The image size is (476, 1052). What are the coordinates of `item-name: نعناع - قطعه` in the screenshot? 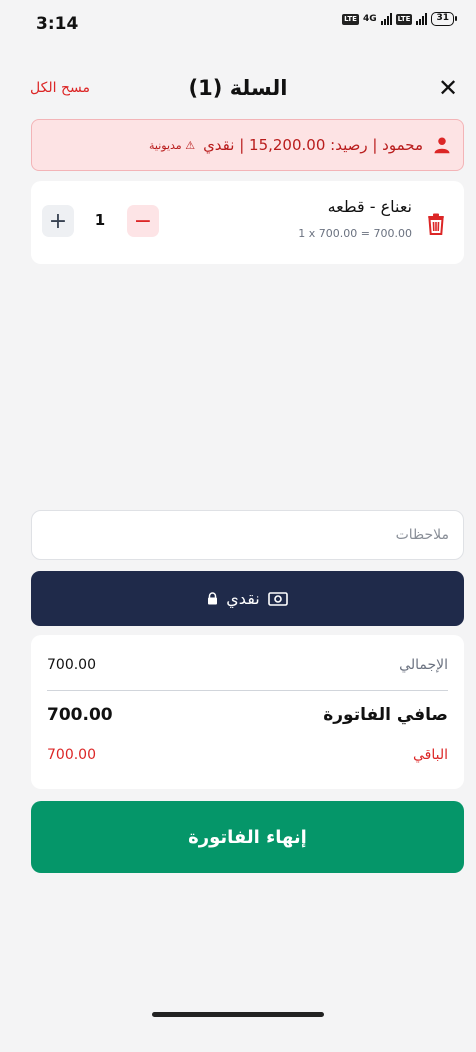 It's located at (369, 206).